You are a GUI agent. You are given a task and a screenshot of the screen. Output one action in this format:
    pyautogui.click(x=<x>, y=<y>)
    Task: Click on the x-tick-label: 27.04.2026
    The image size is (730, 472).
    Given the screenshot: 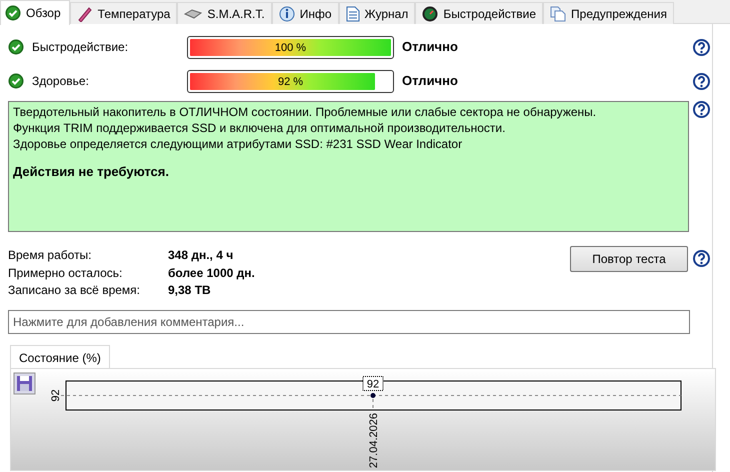 What is the action you would take?
    pyautogui.click(x=374, y=440)
    